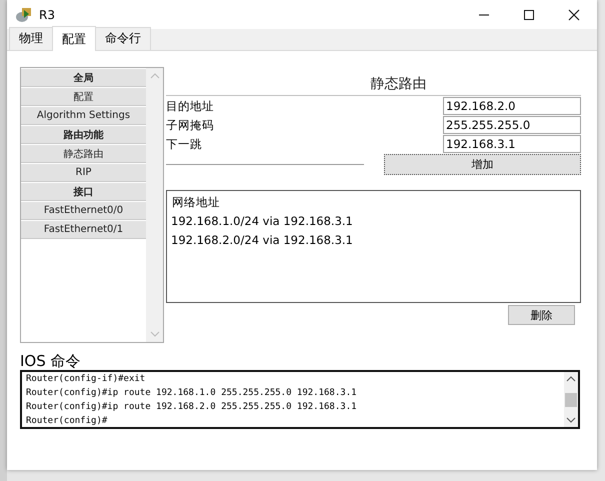 The height and width of the screenshot is (481, 605). I want to click on maximize-icon, so click(529, 14).